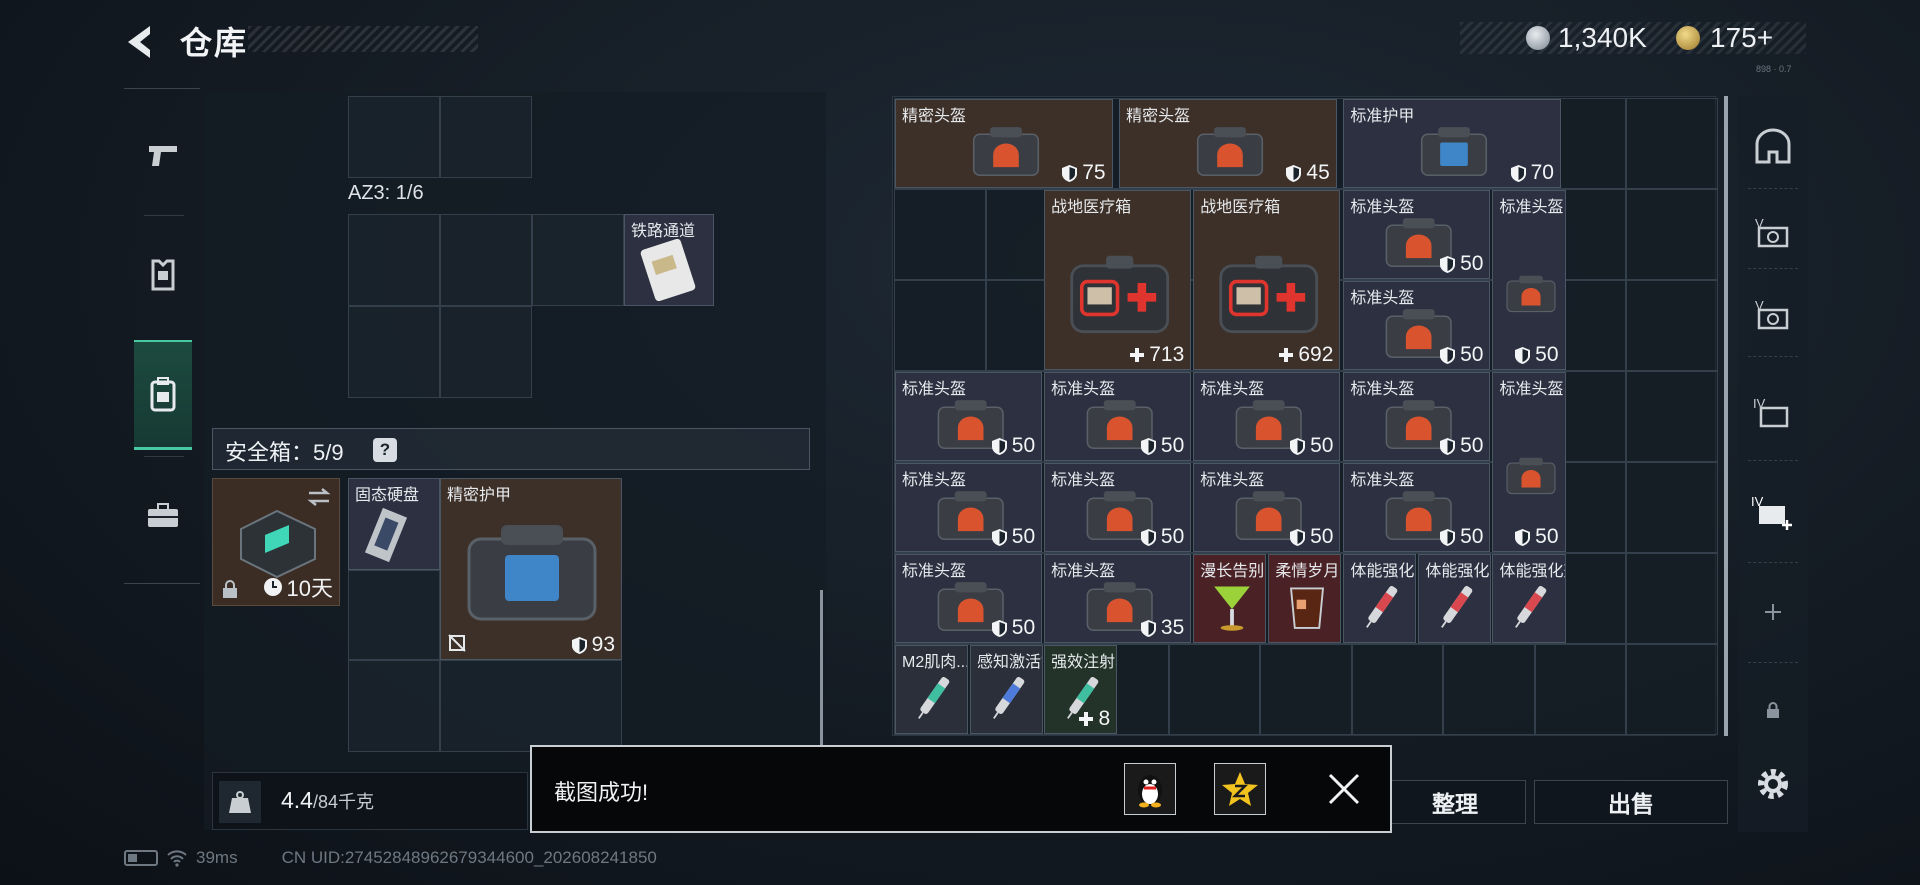  I want to click on tab-armor, so click(163, 275).